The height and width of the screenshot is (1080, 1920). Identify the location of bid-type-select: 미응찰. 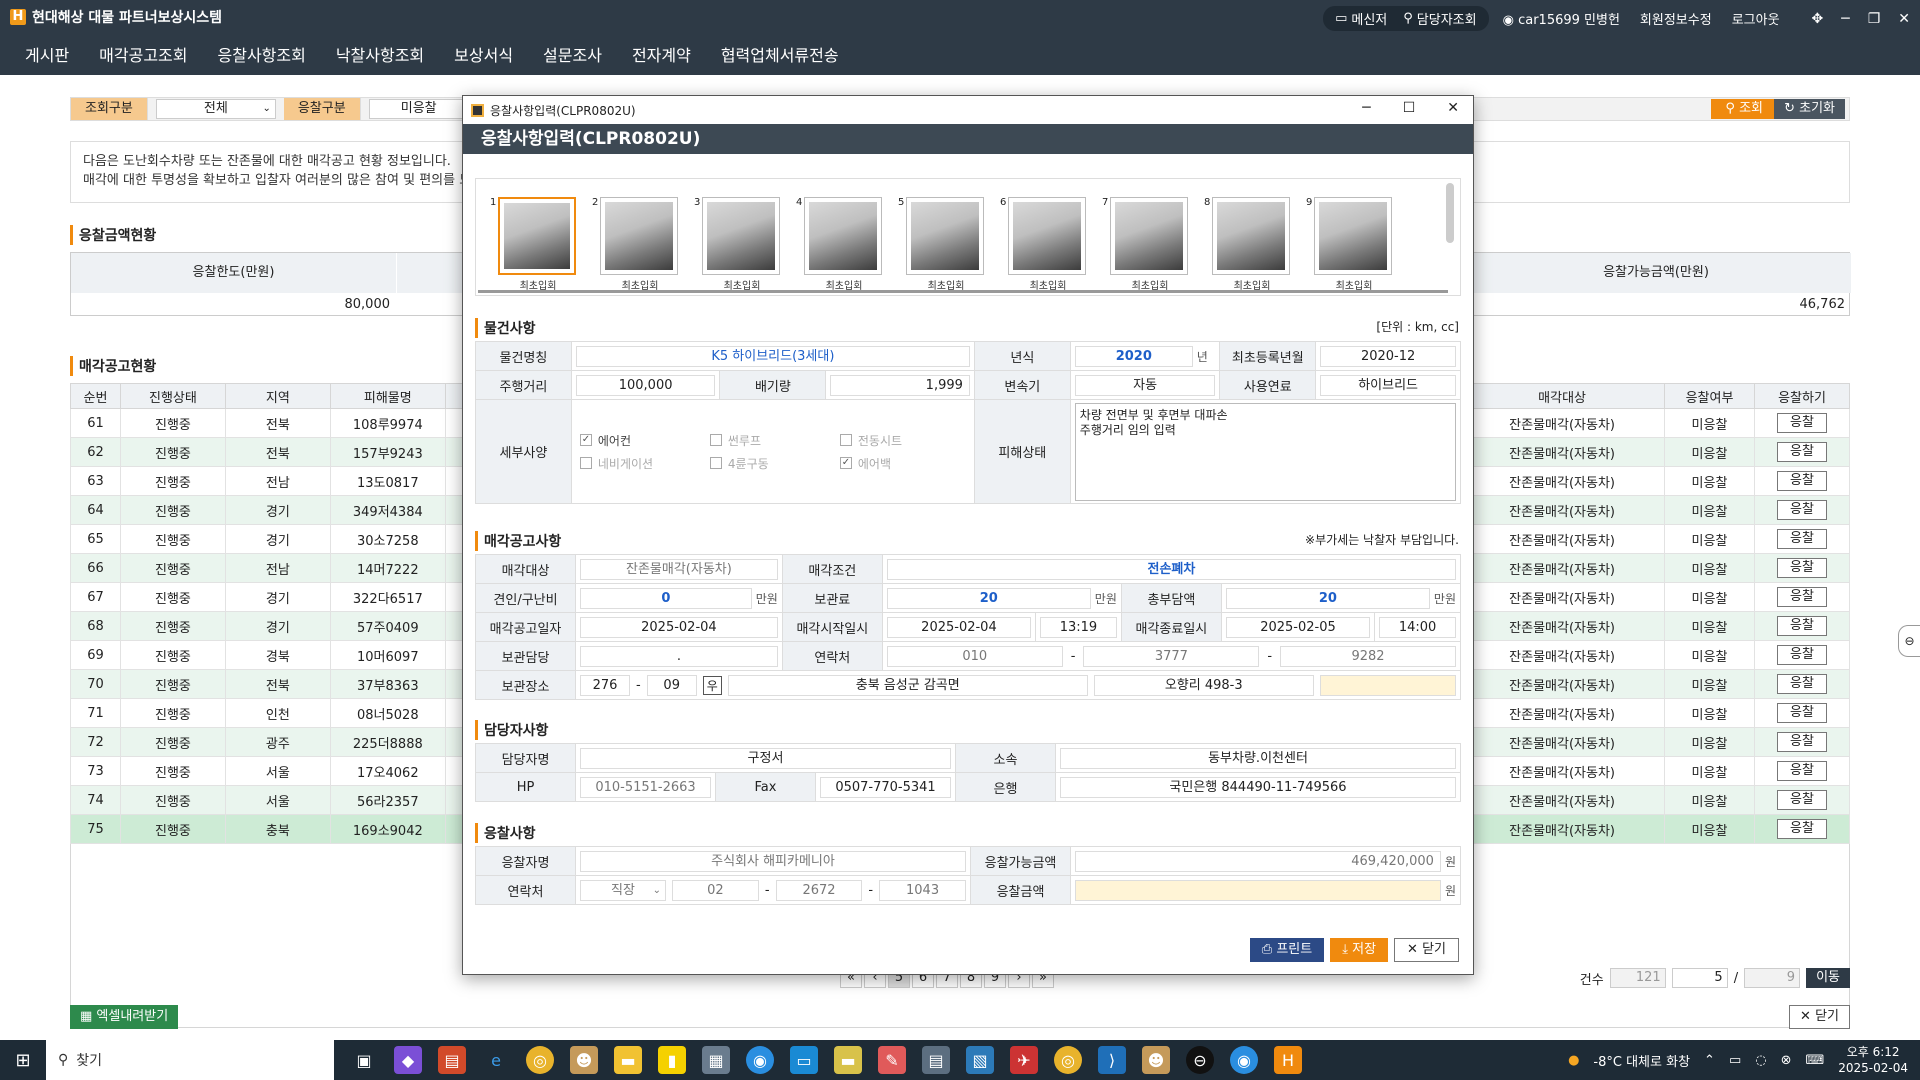
(418, 109).